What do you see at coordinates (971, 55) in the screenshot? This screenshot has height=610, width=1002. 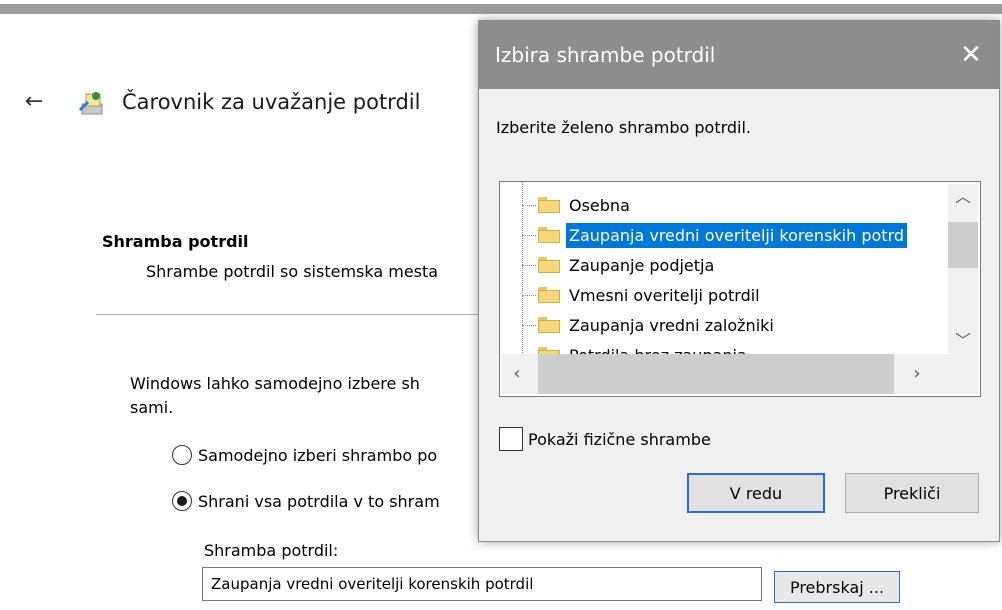 I see `close-icon: ✕` at bounding box center [971, 55].